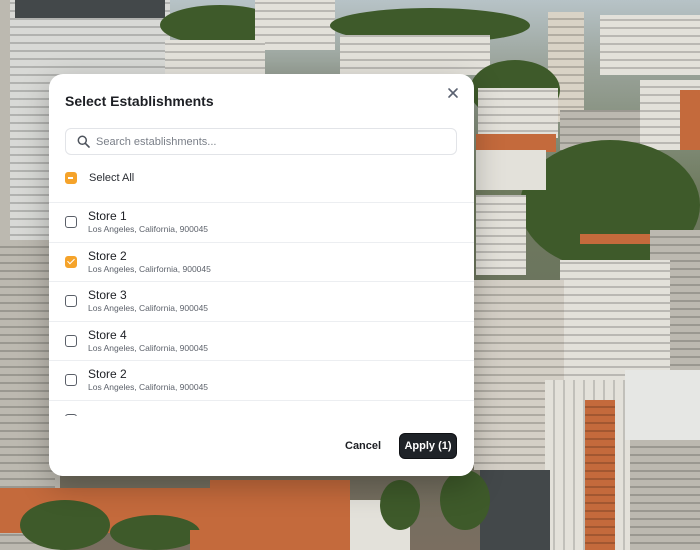 The height and width of the screenshot is (550, 700). I want to click on cancel-button: Cancel, so click(363, 446).